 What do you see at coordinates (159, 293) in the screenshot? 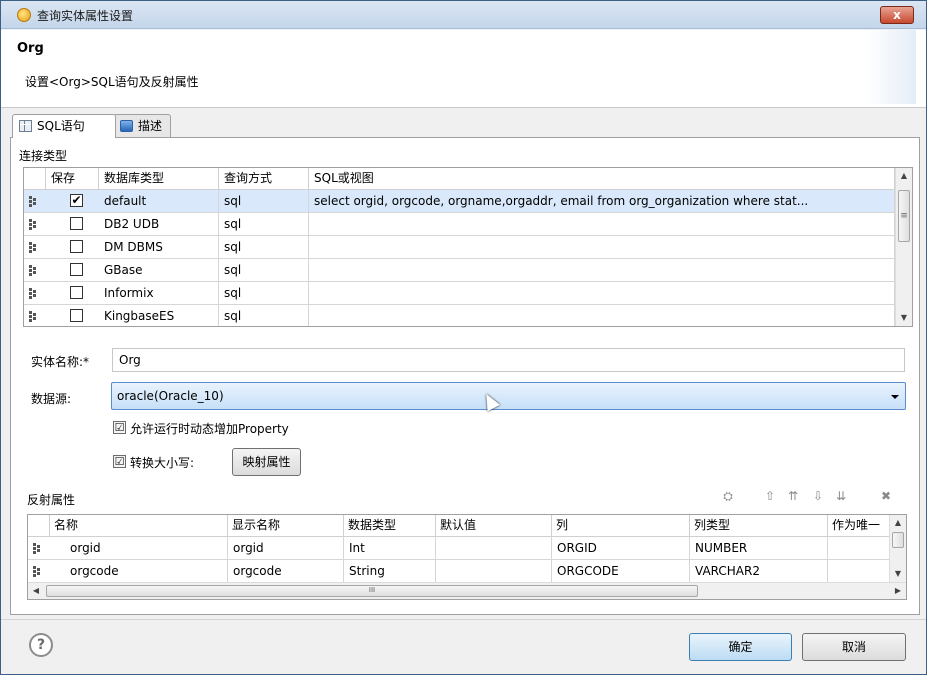
I see `db-type-cell: Informix` at bounding box center [159, 293].